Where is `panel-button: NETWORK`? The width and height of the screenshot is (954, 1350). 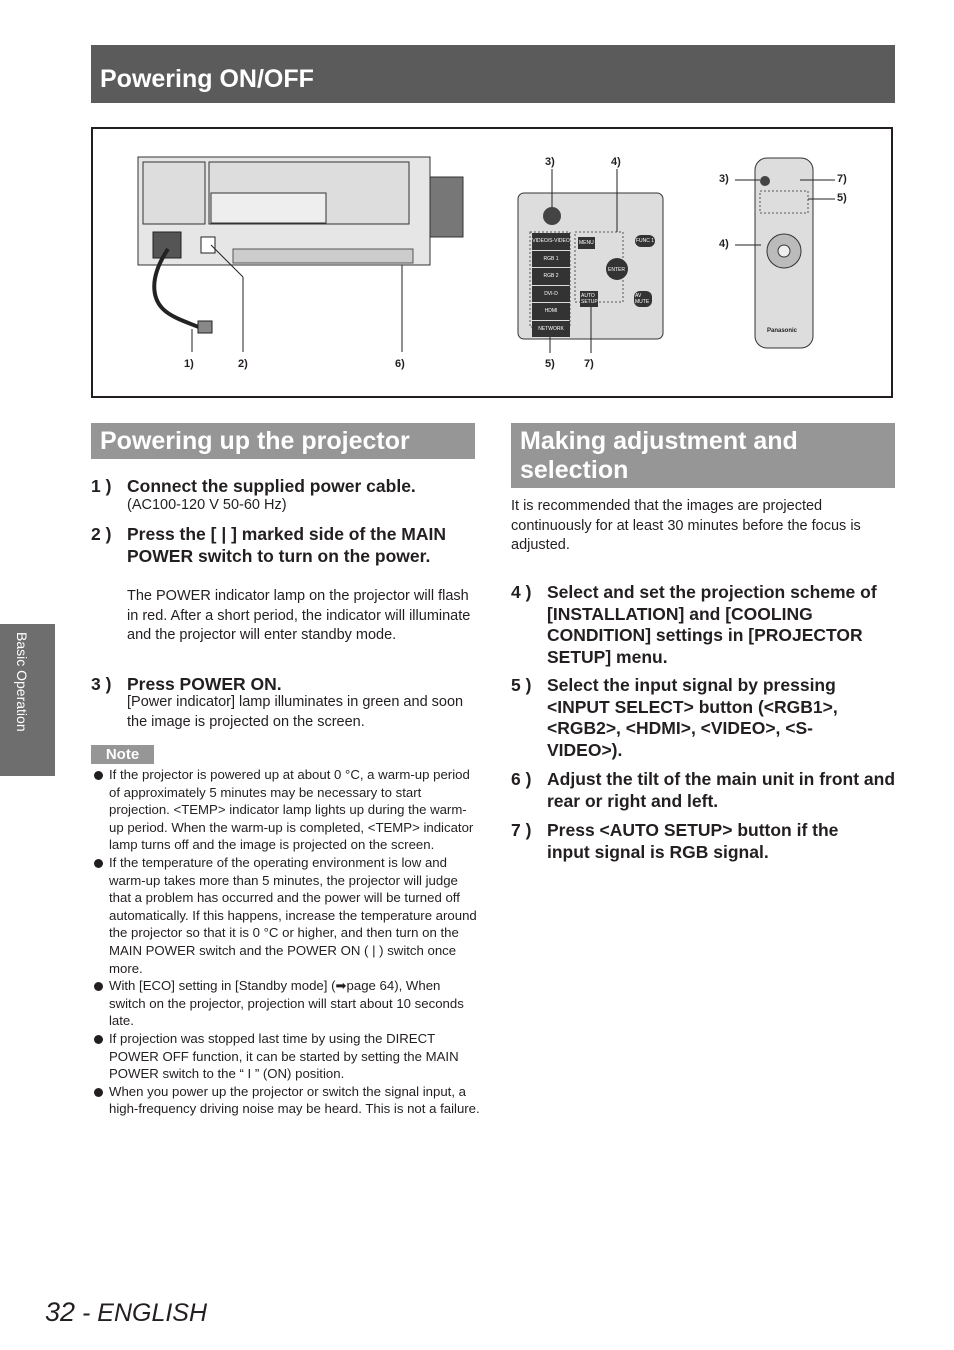
panel-button: NETWORK is located at coordinates (551, 328).